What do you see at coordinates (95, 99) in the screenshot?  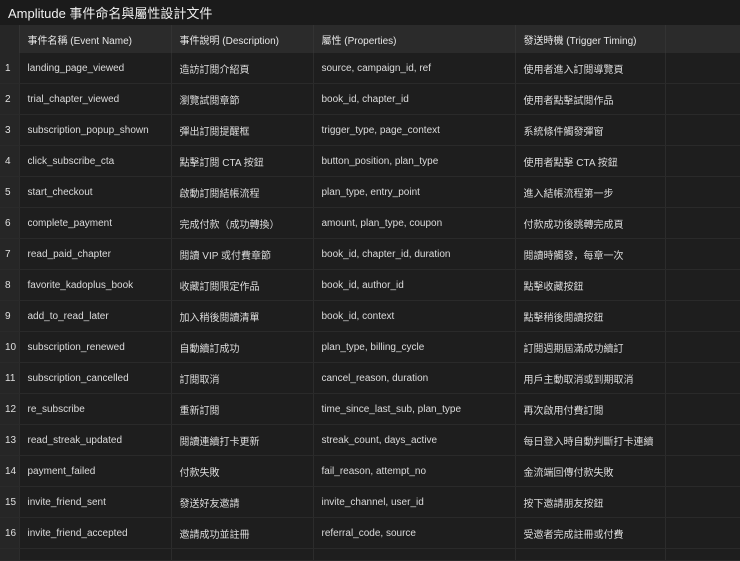 I see `event-name-cell: trial_chapter_viewed` at bounding box center [95, 99].